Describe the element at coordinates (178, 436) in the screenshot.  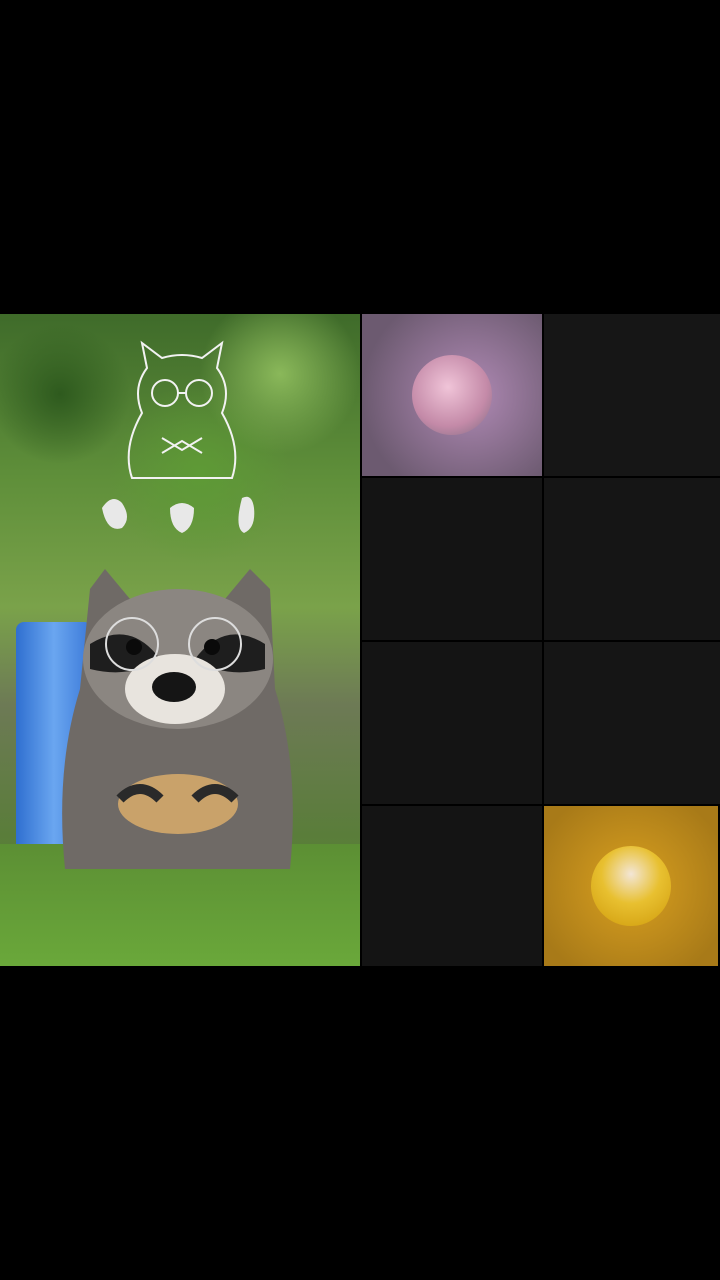
I see `raccoon-mask-icon` at that location.